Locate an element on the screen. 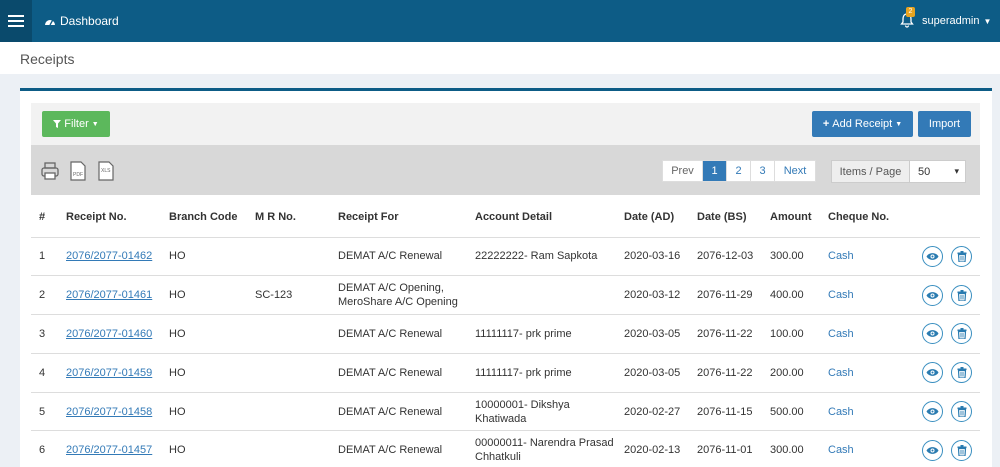 This screenshot has width=1000, height=467. account-detail-line: 00000011- Narendra Prasad is located at coordinates (544, 443).